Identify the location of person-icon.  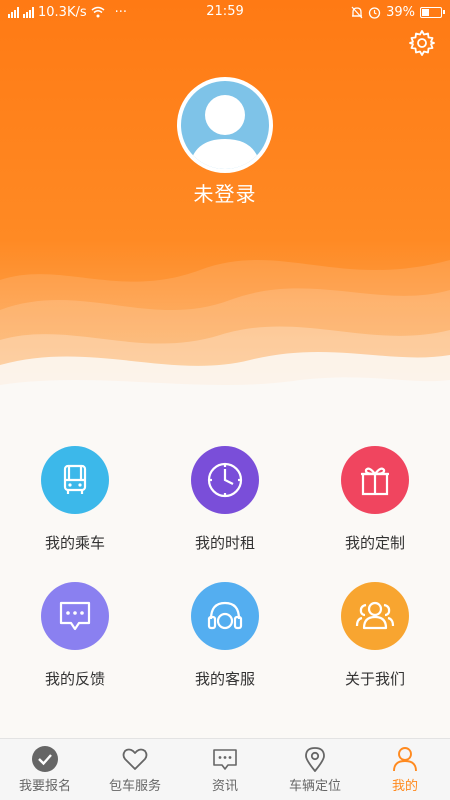
(405, 759).